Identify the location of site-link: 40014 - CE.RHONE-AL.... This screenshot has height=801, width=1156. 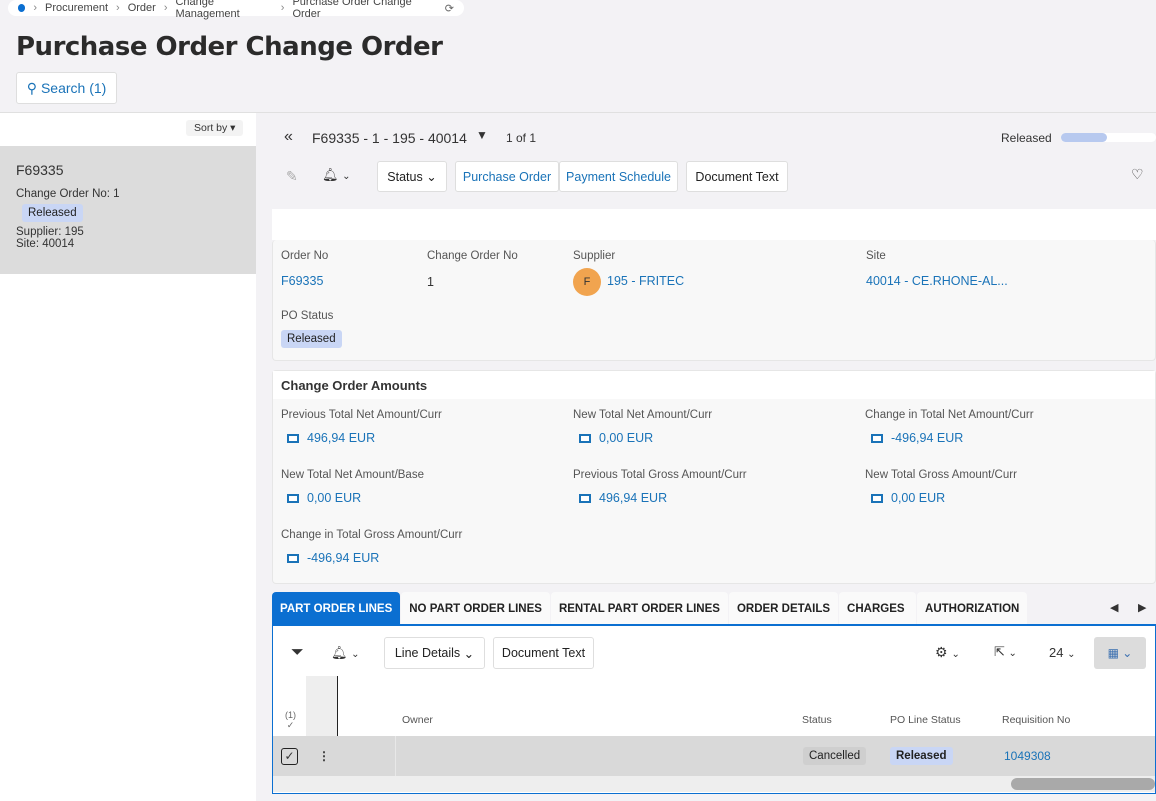
(937, 281).